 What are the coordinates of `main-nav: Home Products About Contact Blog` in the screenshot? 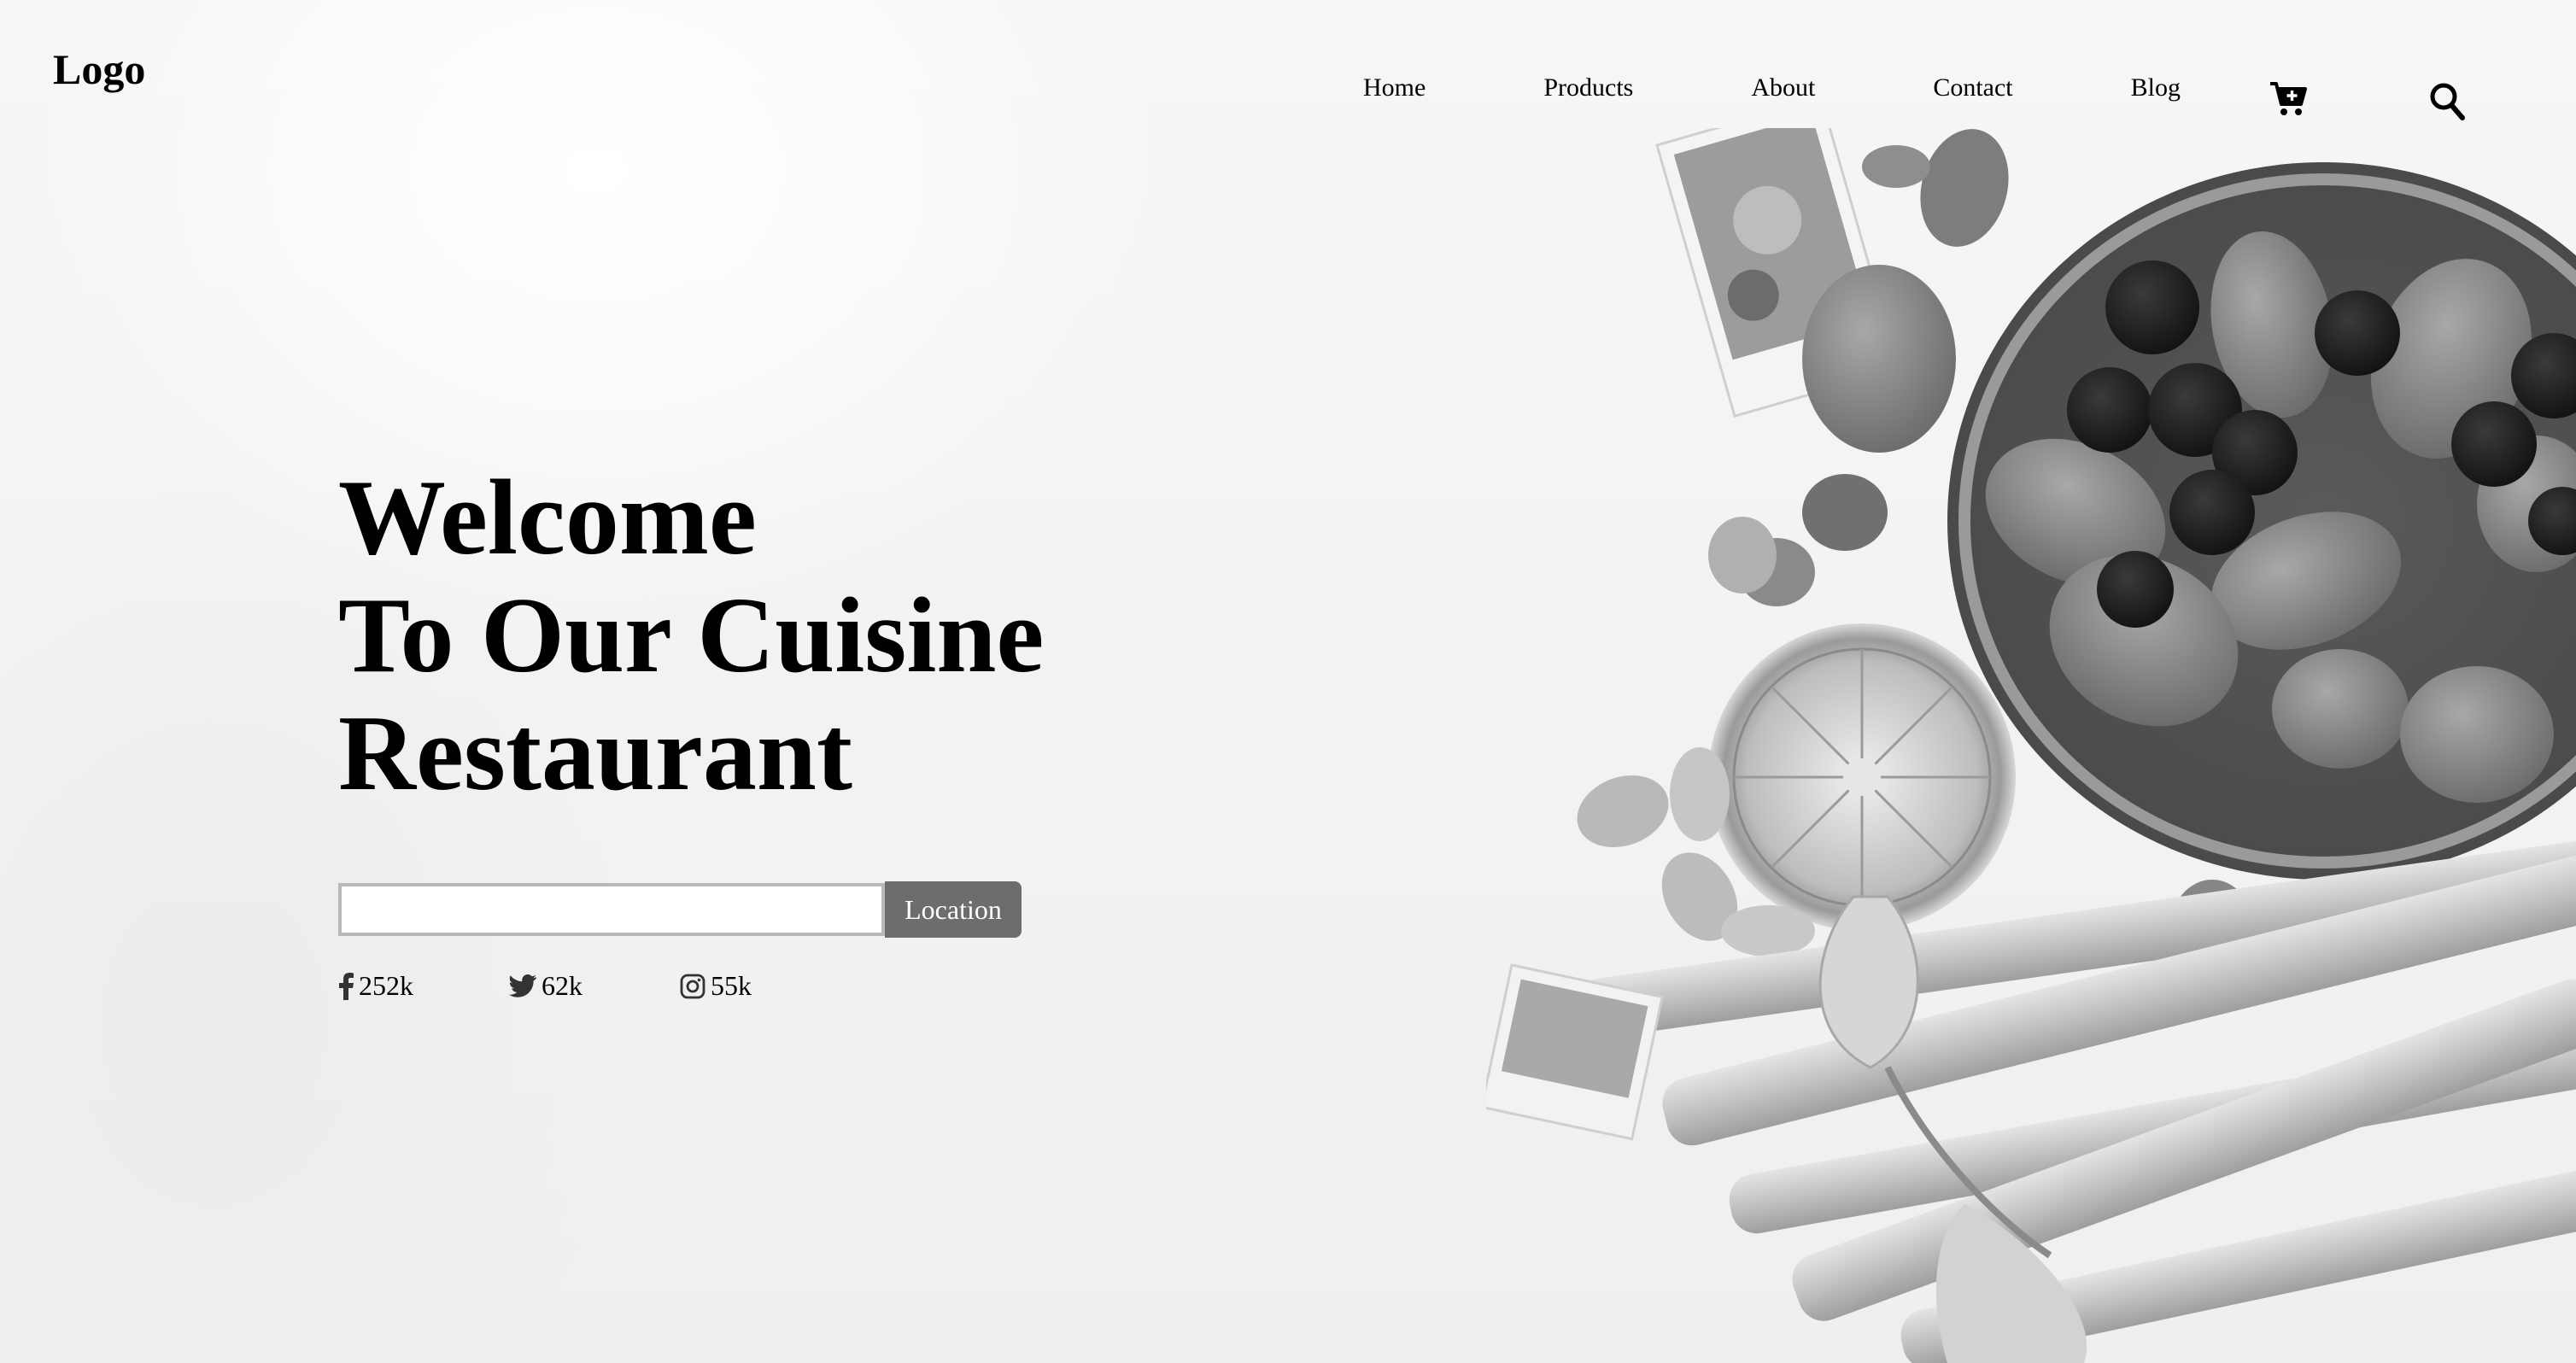 It's located at (1772, 87).